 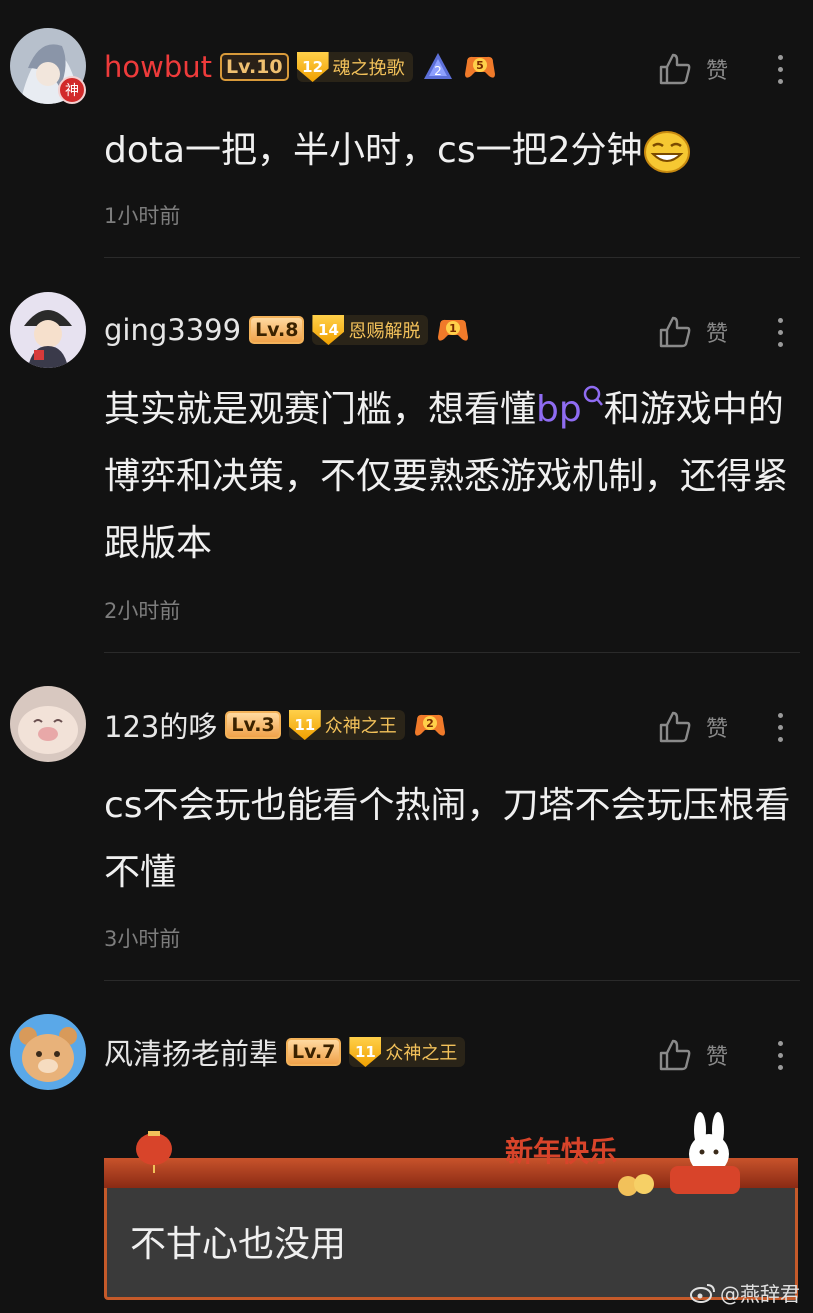 I want to click on username: howbut, so click(x=158, y=67).